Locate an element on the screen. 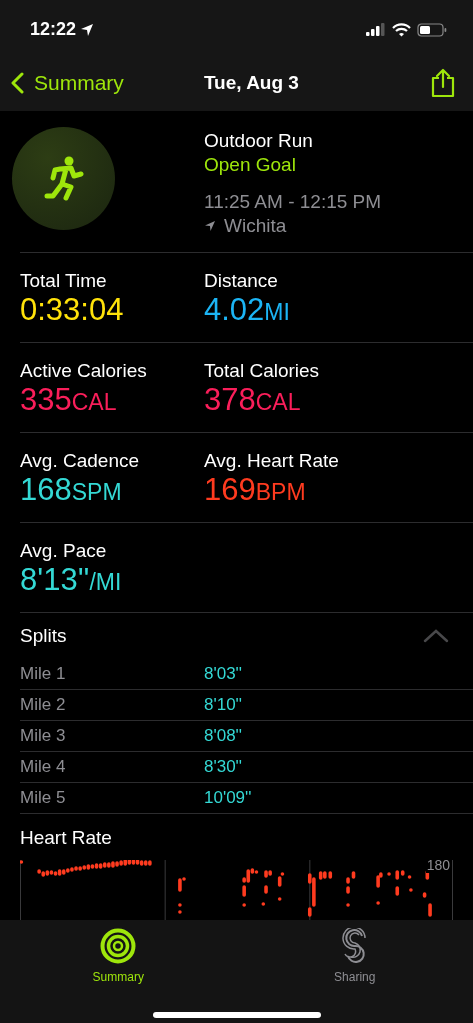  metric-value: 168SPM is located at coordinates (71, 490).